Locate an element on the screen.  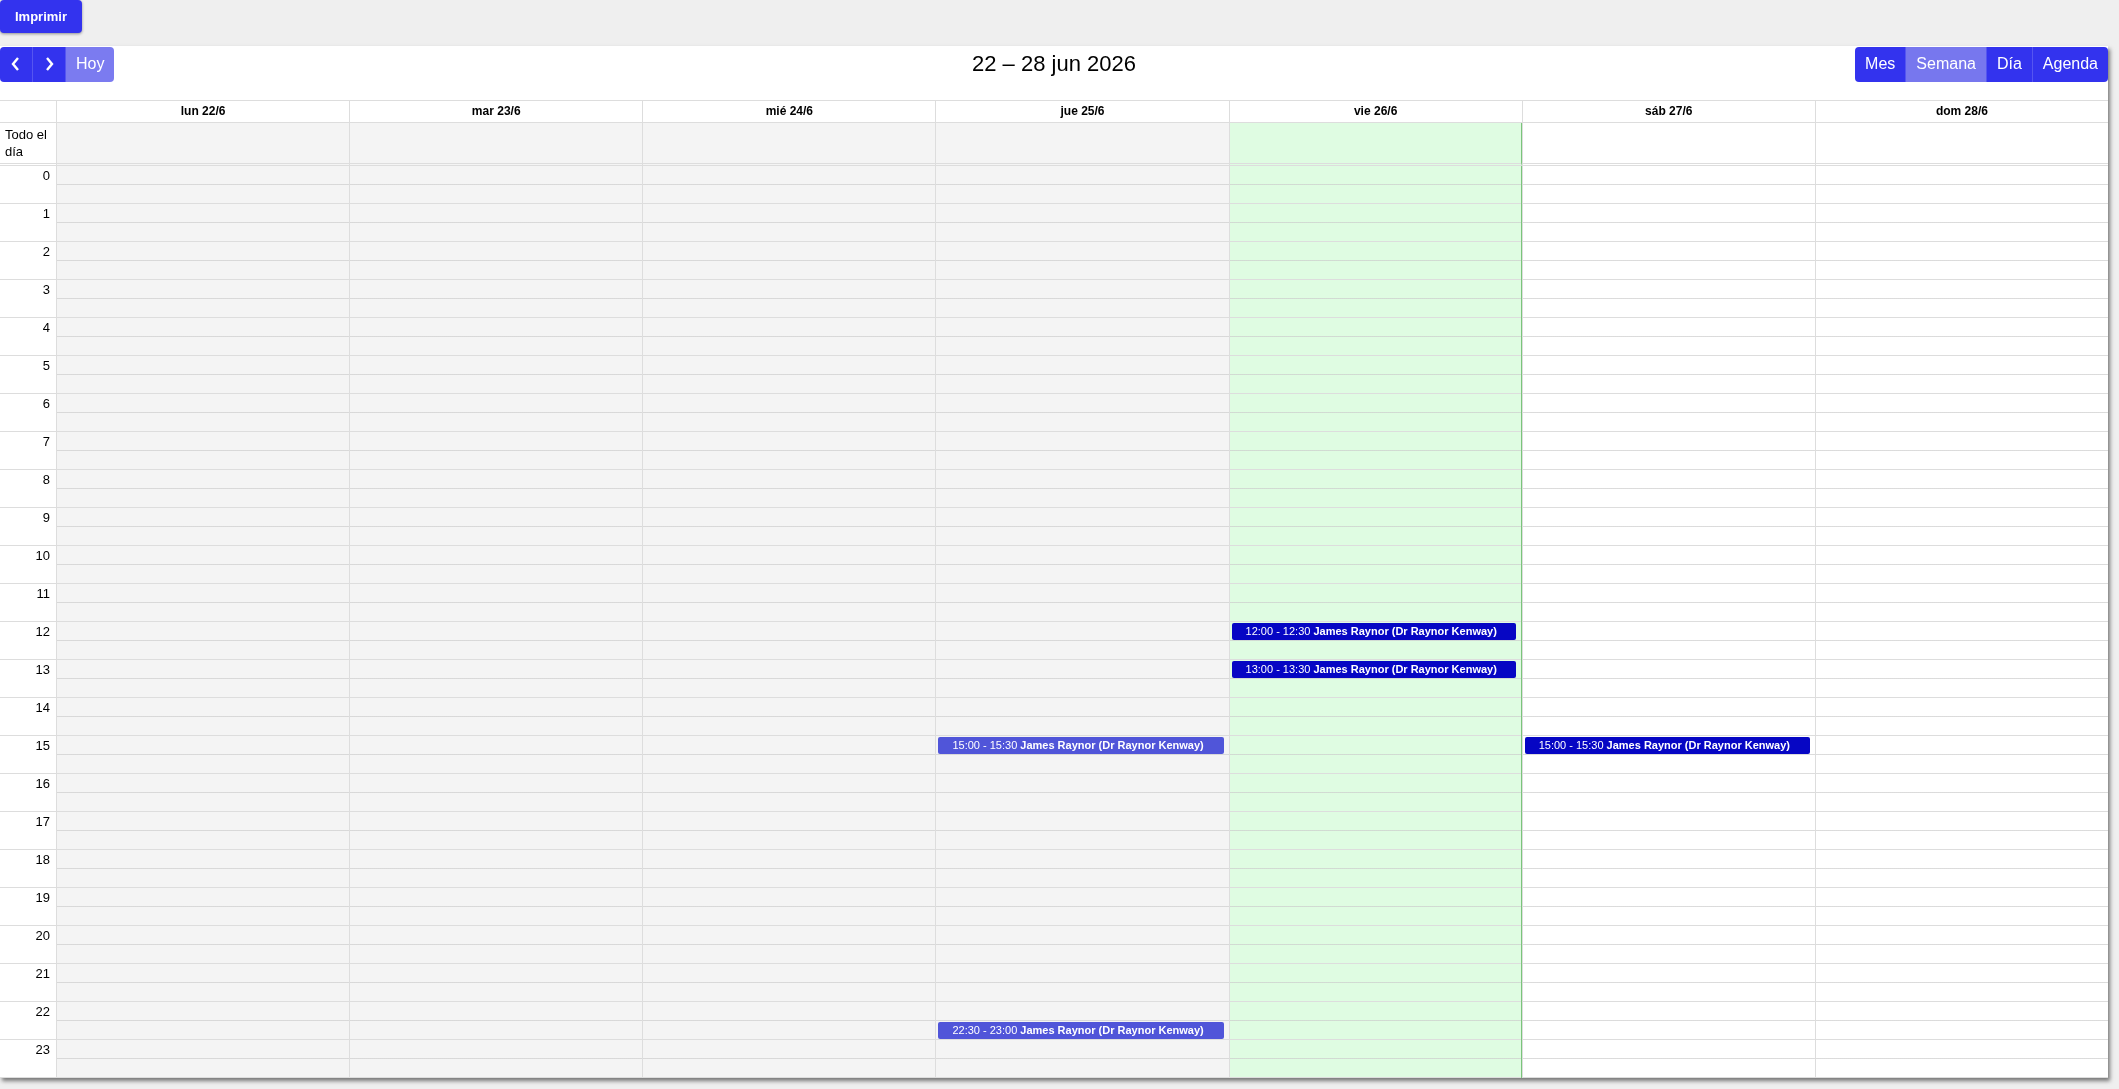
hour-label: 4 is located at coordinates (46, 327).